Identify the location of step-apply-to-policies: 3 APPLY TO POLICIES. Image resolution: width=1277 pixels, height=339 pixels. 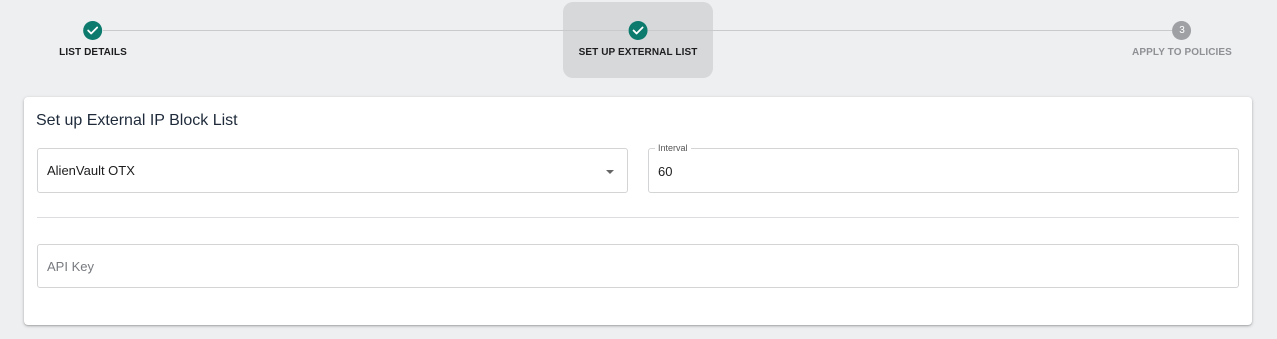
(1182, 29).